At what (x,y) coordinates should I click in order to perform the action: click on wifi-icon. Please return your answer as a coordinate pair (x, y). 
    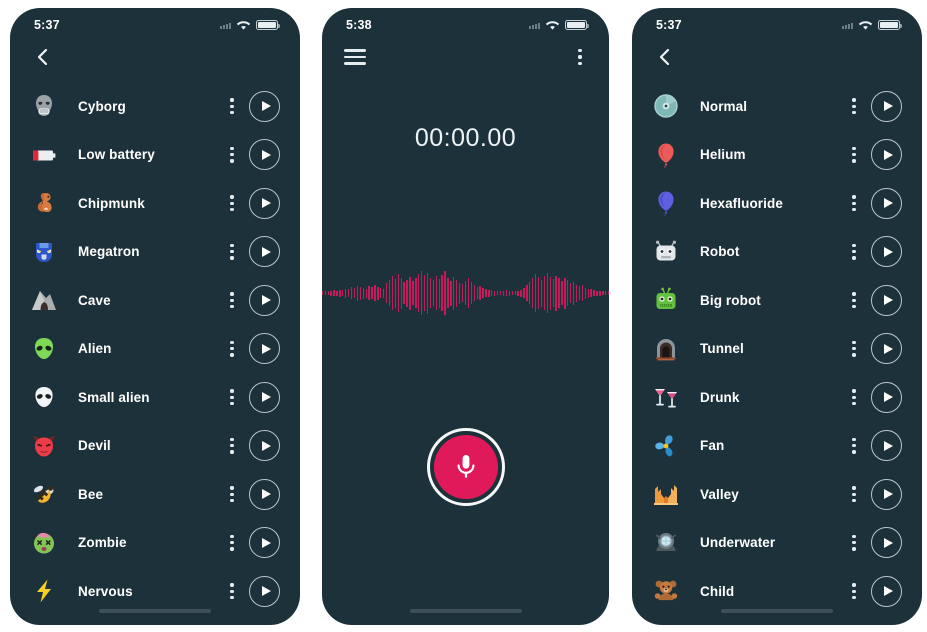
    Looking at the image, I should click on (552, 25).